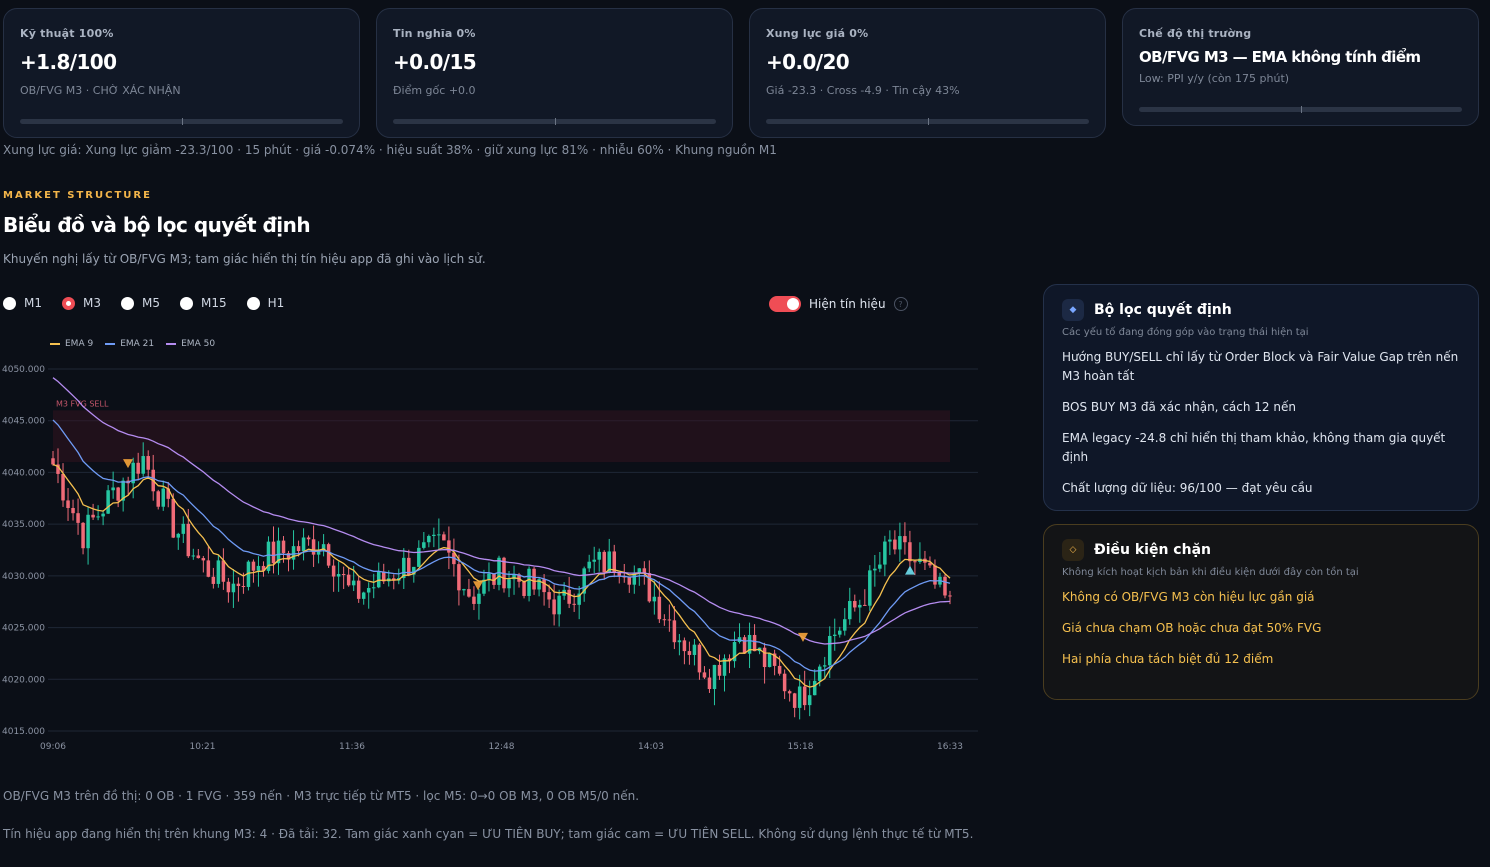 This screenshot has height=867, width=1490. I want to click on show-signals-toggle, so click(785, 304).